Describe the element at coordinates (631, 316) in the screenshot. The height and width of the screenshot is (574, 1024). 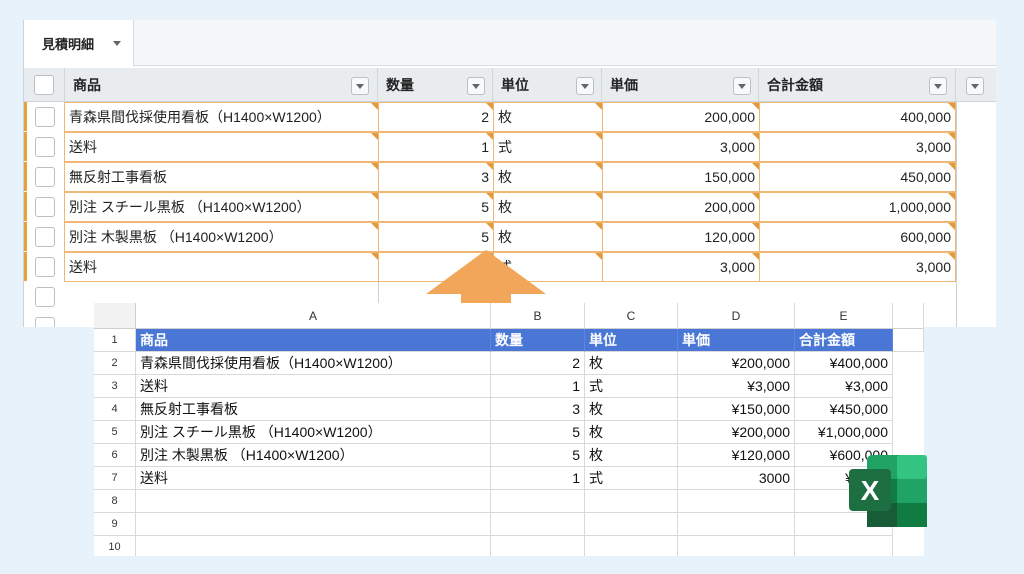
I see `column-header-c: C` at that location.